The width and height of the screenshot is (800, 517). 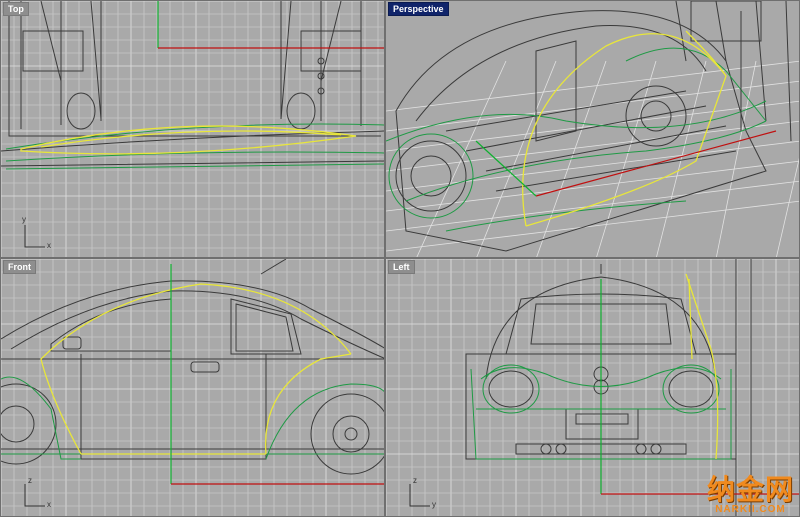 I want to click on watermark-logo: 纳金网 NARKII.COM, so click(x=750, y=495).